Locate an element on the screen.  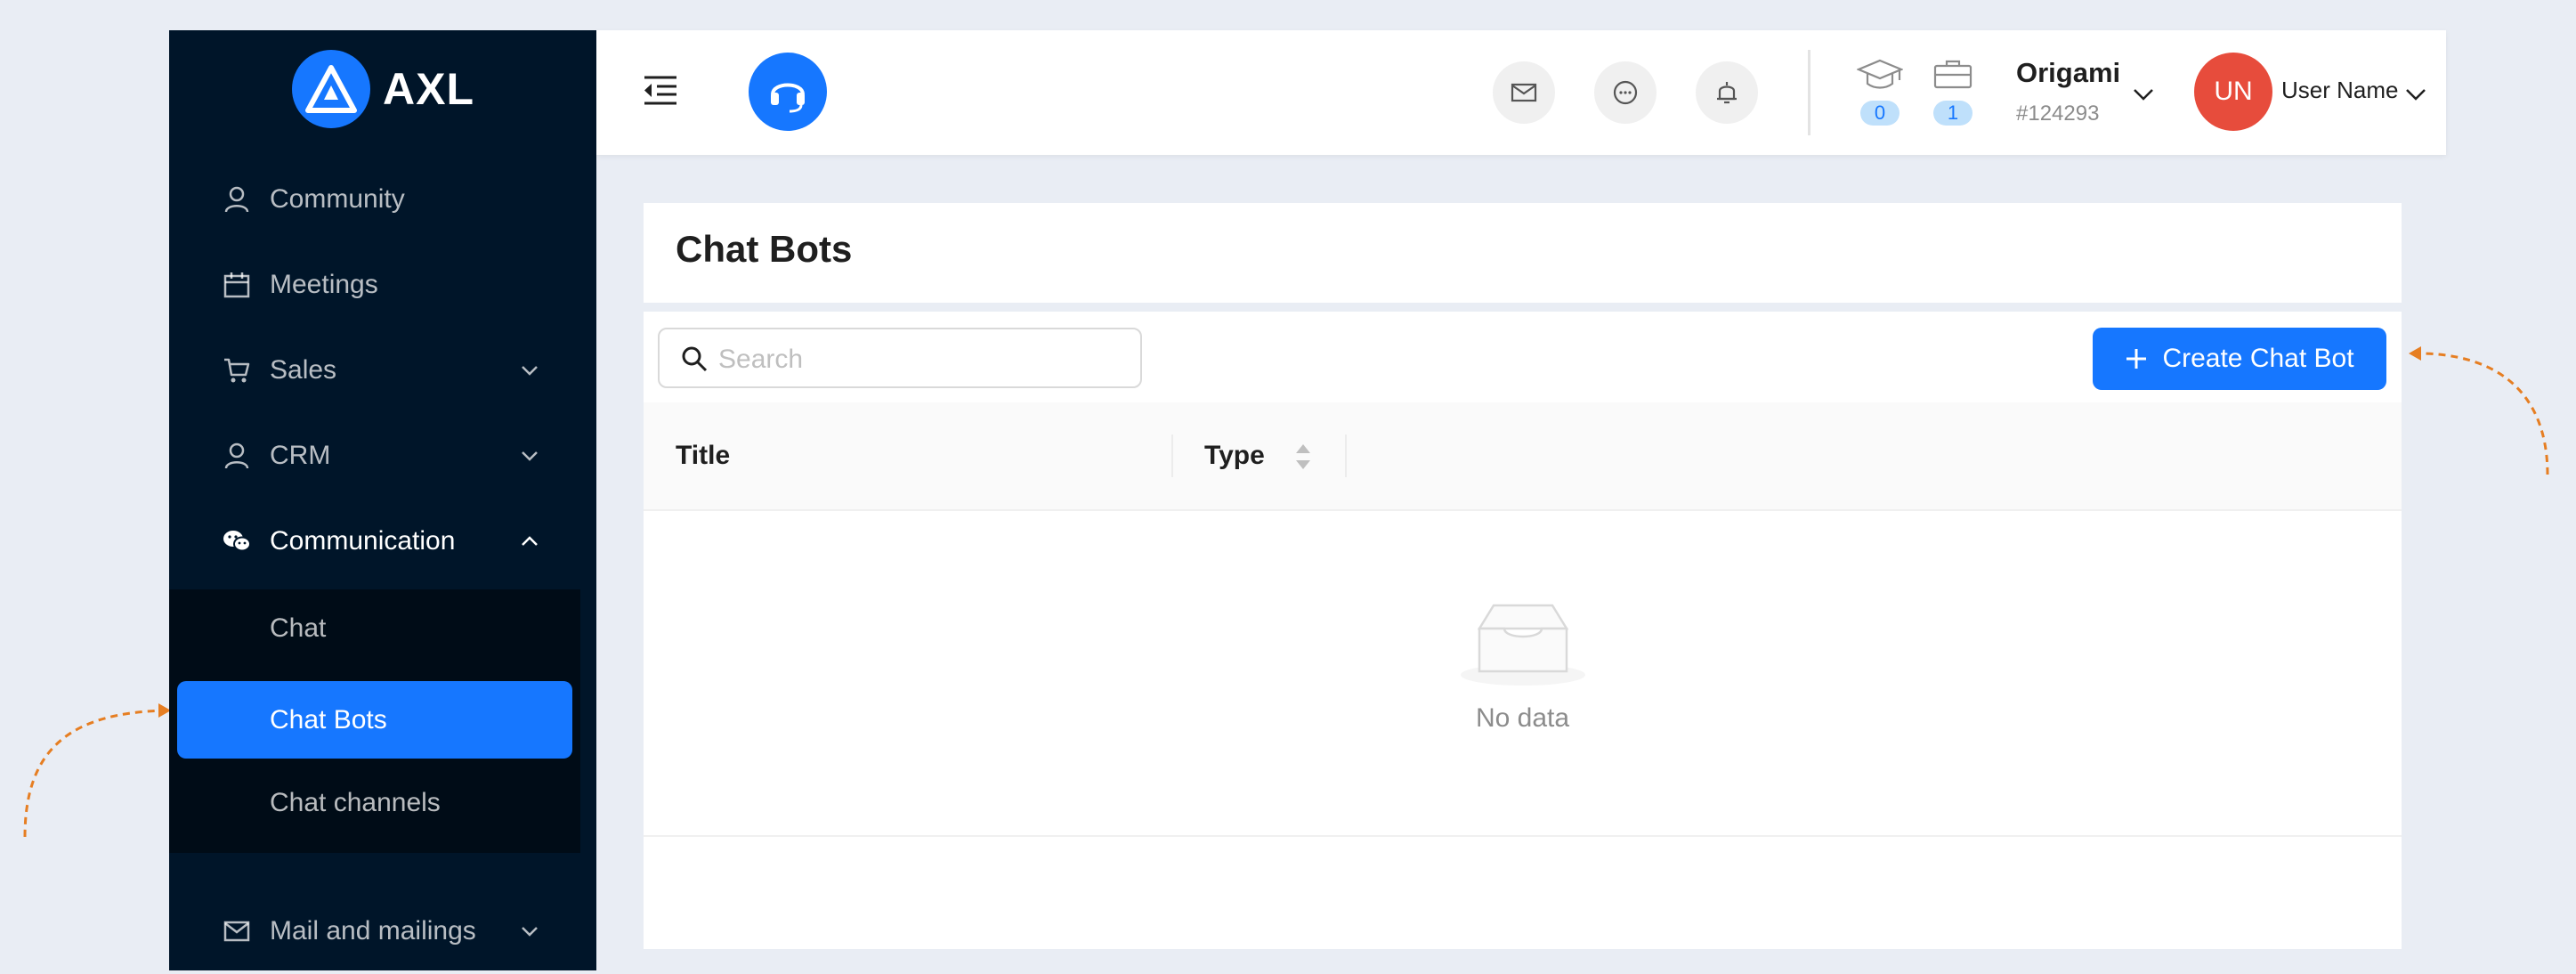
mail-button is located at coordinates (1524, 92).